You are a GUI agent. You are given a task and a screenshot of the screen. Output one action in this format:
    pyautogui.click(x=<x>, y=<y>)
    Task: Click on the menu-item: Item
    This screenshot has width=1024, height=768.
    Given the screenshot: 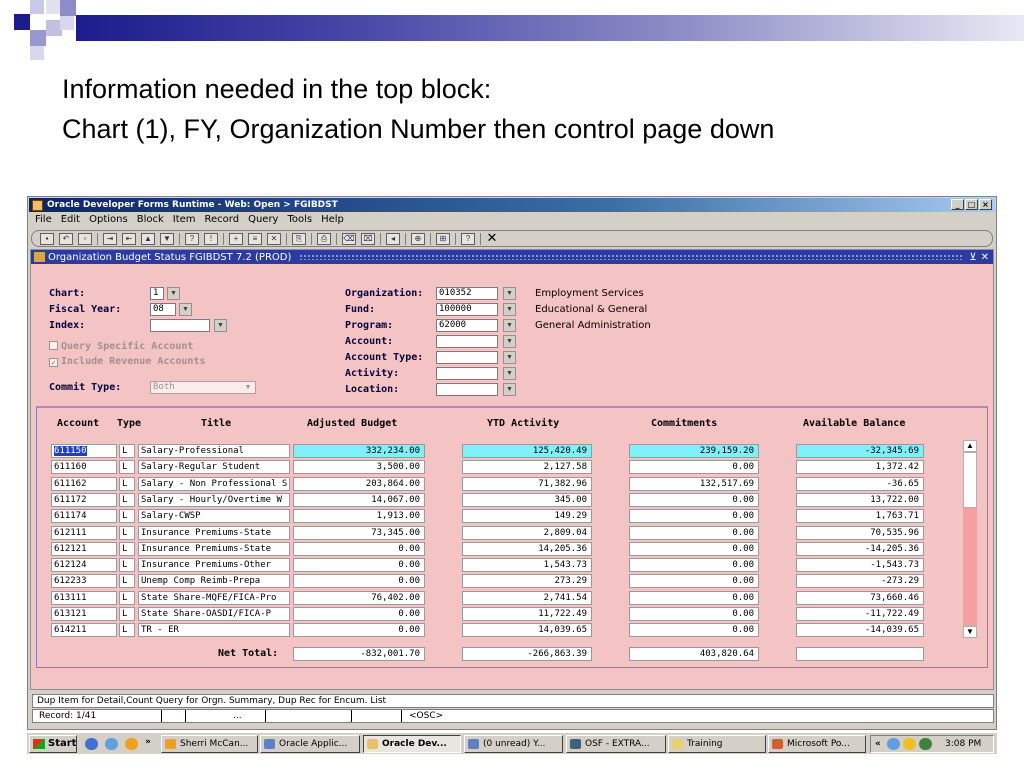 What is the action you would take?
    pyautogui.click(x=184, y=221)
    